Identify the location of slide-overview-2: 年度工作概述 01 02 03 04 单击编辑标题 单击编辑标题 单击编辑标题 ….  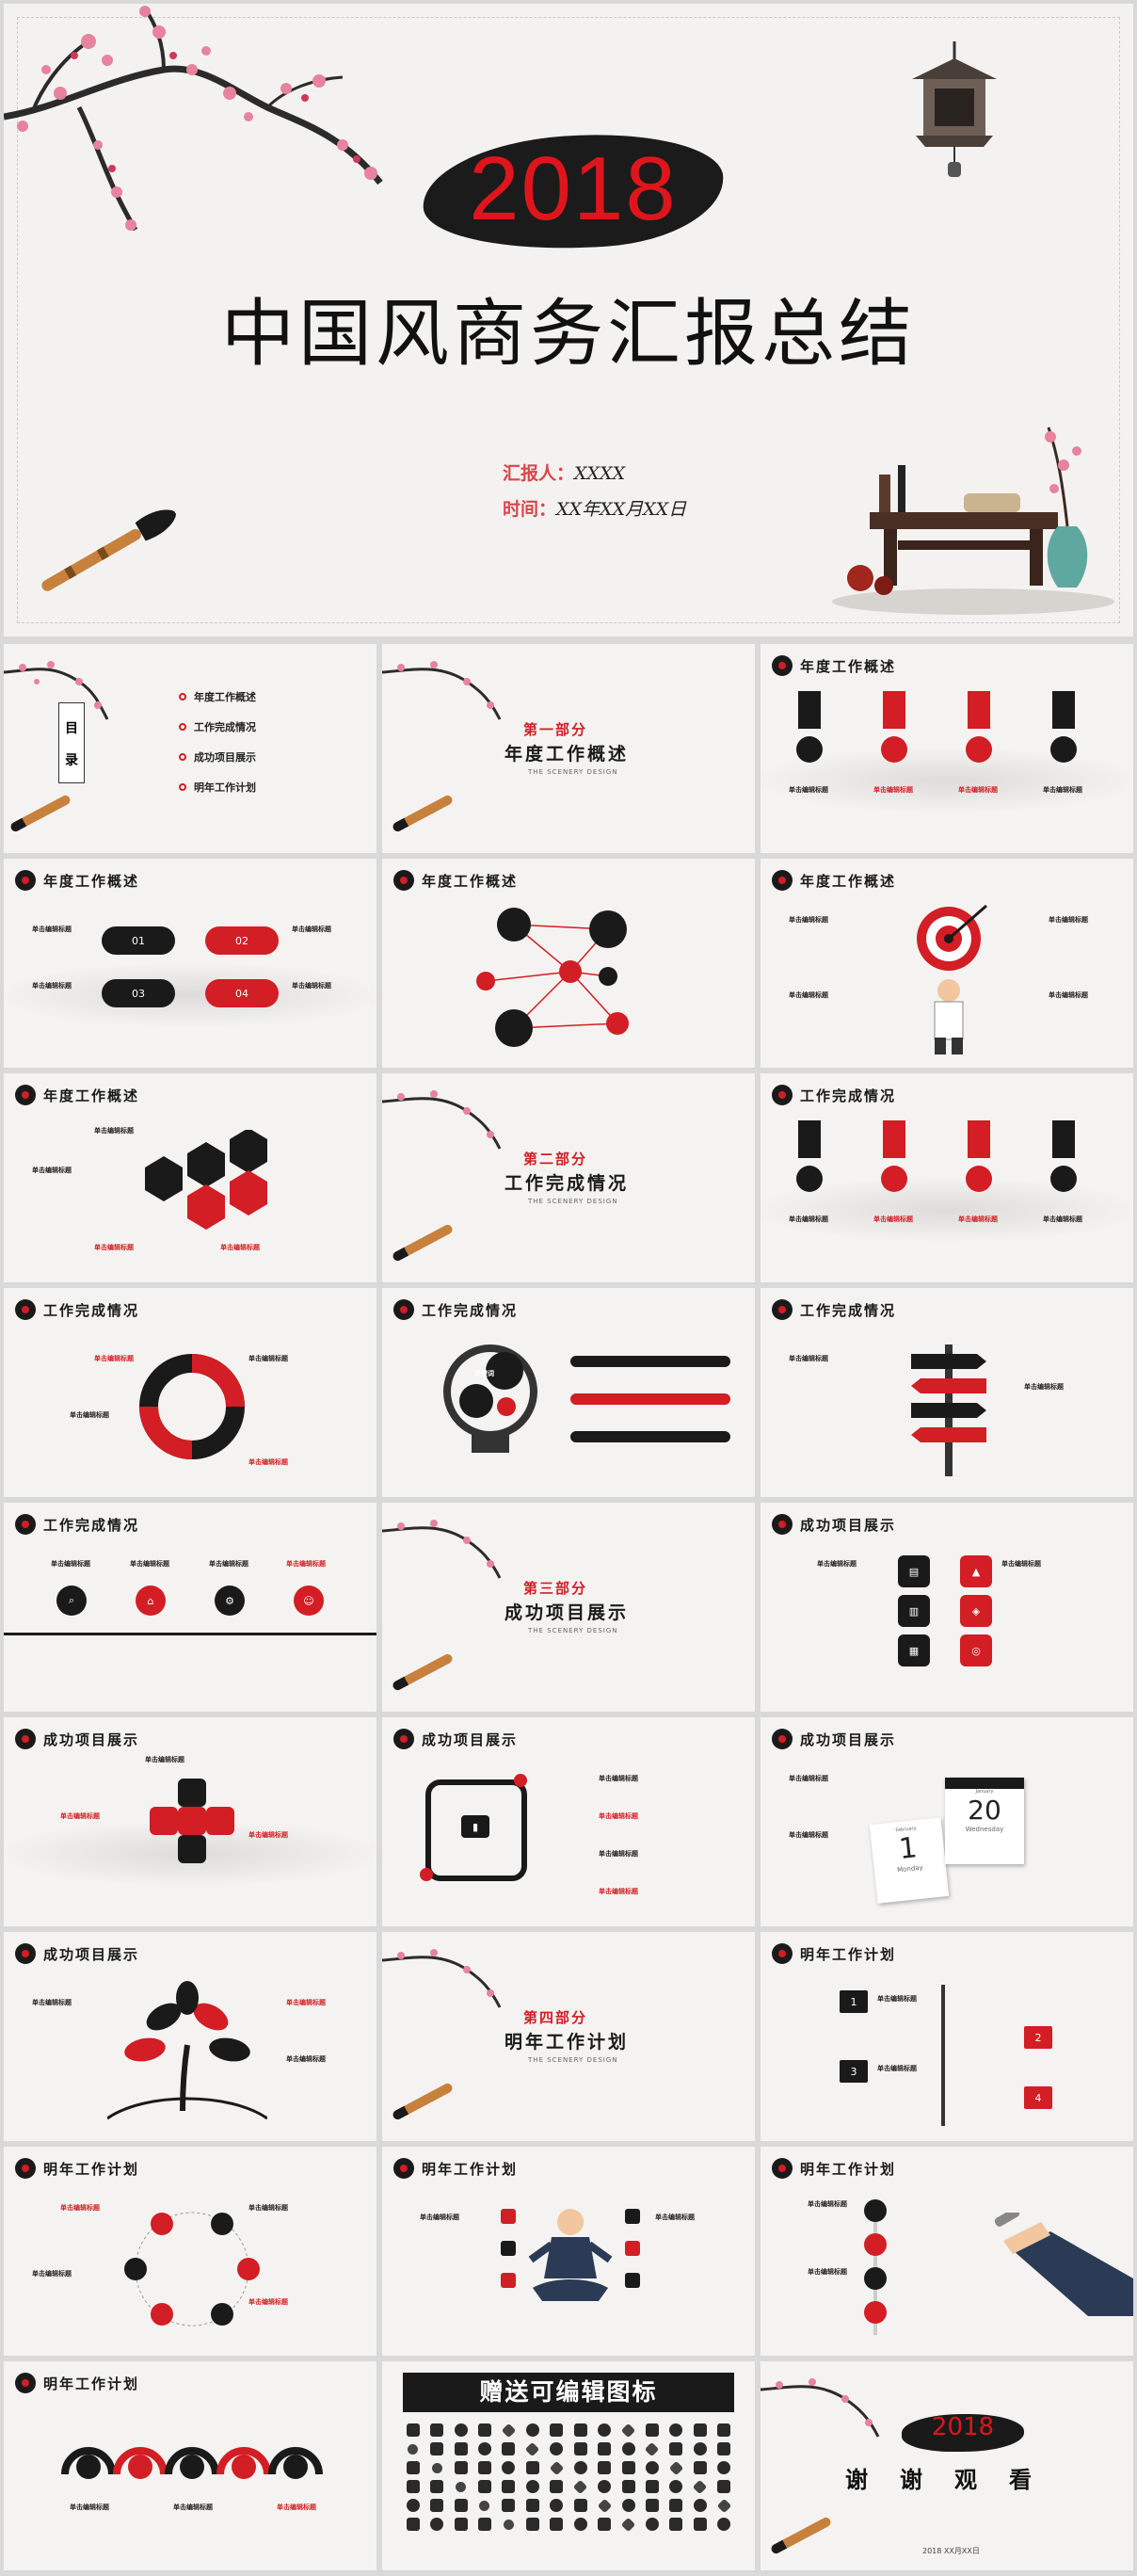
(190, 963).